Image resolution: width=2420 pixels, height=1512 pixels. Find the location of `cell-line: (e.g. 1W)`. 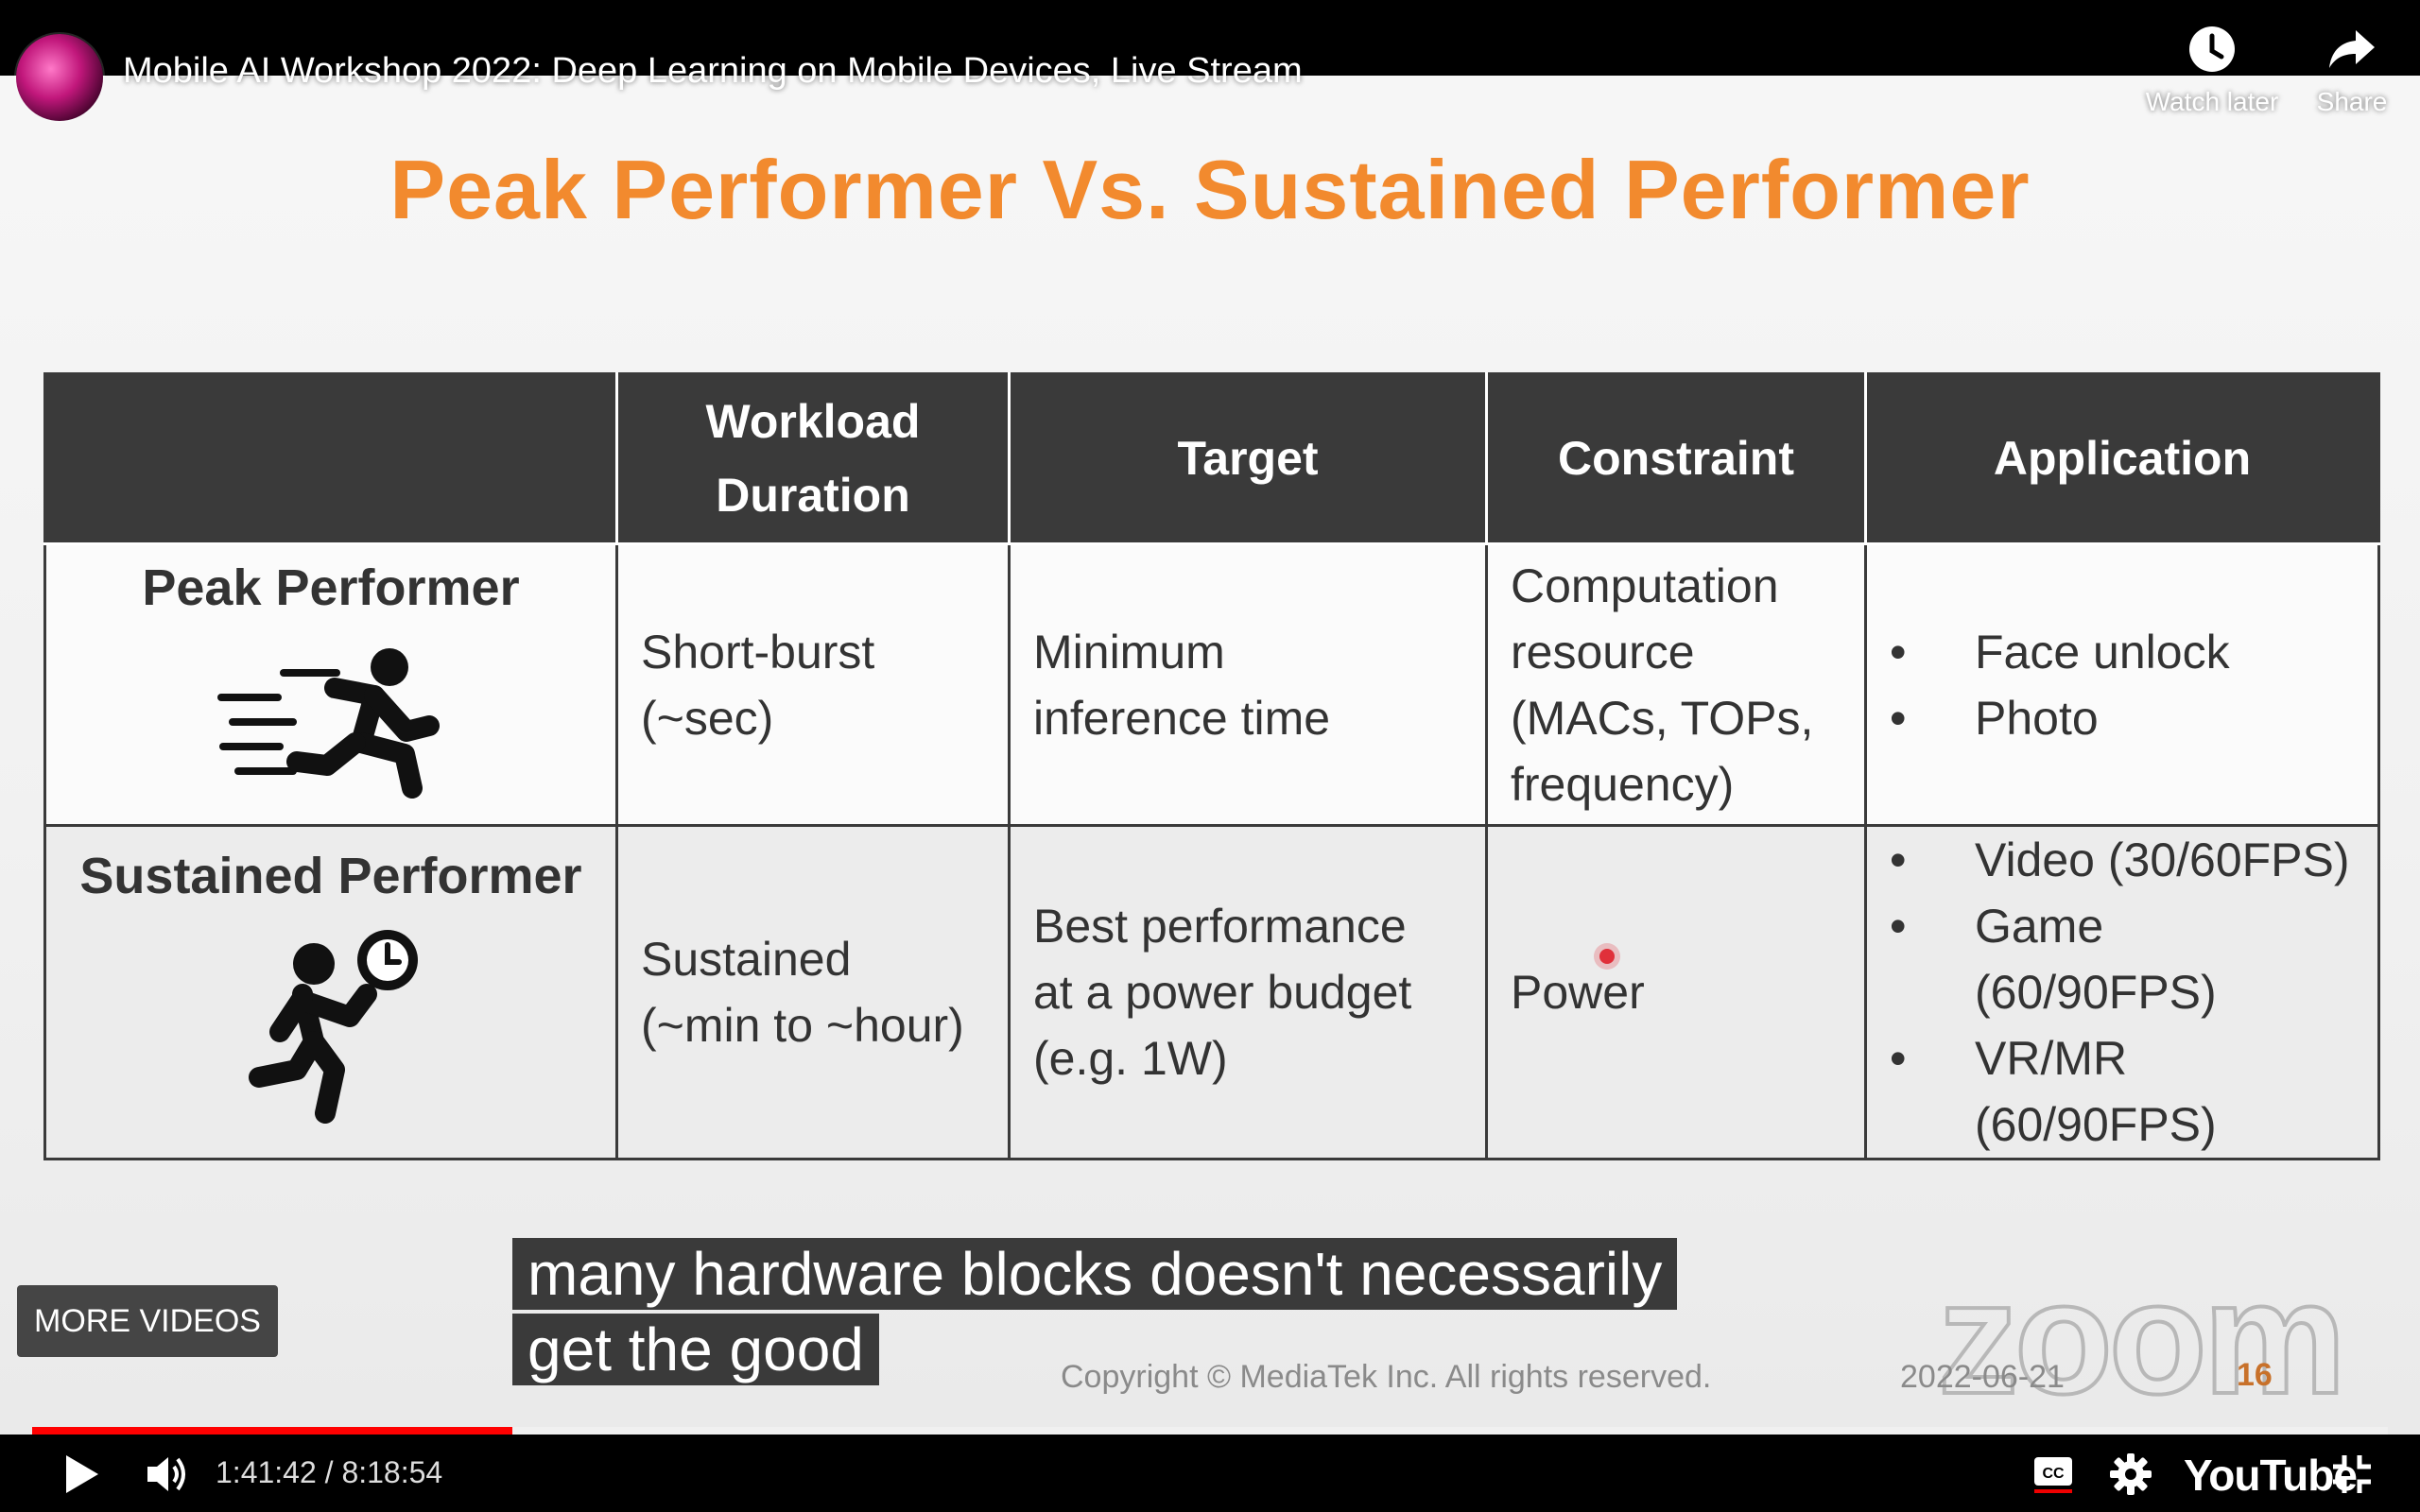

cell-line: (e.g. 1W) is located at coordinates (1130, 1058).